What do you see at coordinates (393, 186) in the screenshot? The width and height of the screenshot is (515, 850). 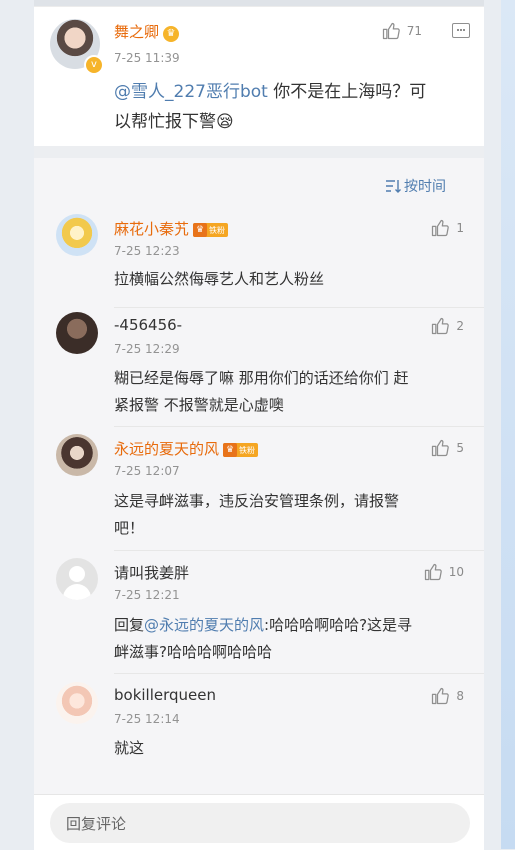 I see `sort-icon` at bounding box center [393, 186].